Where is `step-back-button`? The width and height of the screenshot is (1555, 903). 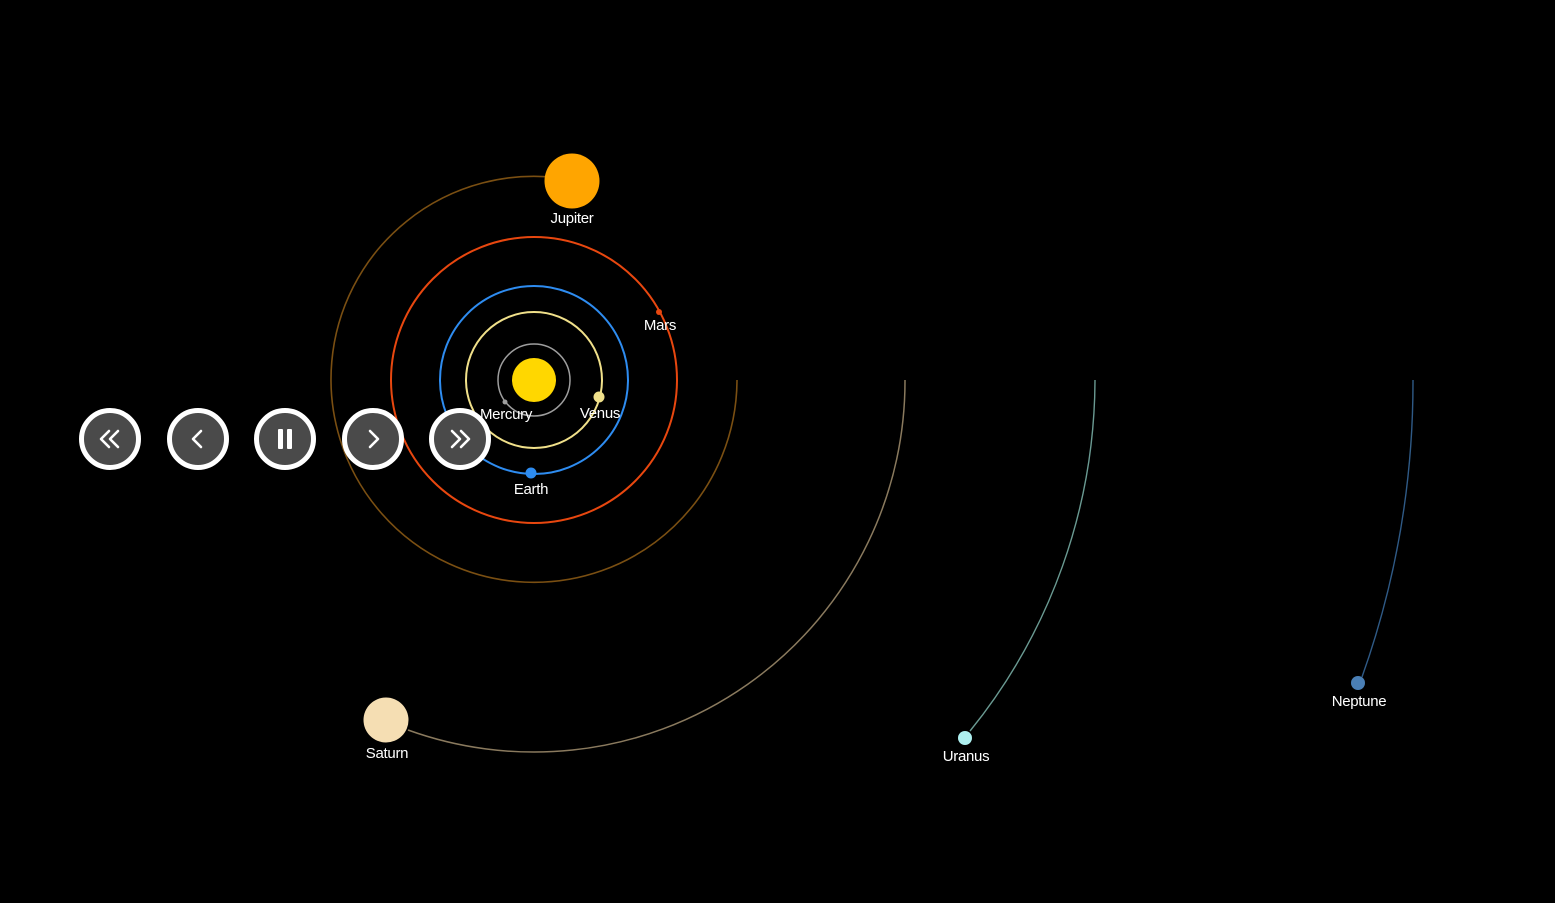
step-back-button is located at coordinates (198, 439).